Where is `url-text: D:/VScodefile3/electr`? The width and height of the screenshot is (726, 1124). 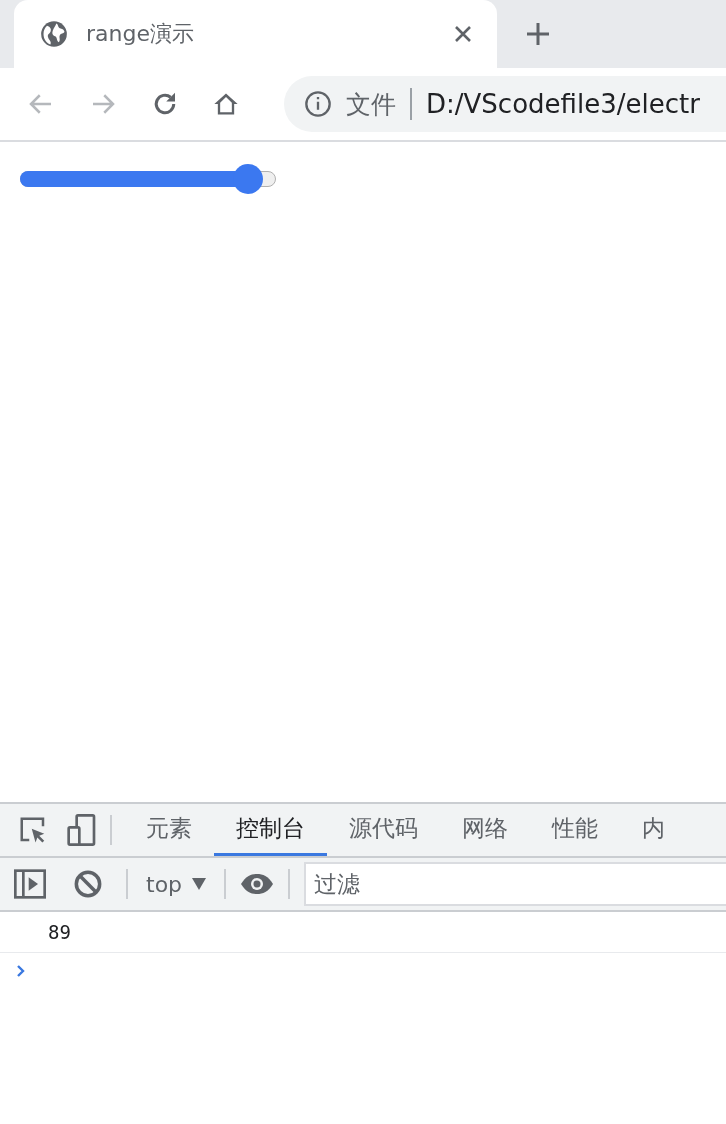 url-text: D:/VScodefile3/electr is located at coordinates (563, 104).